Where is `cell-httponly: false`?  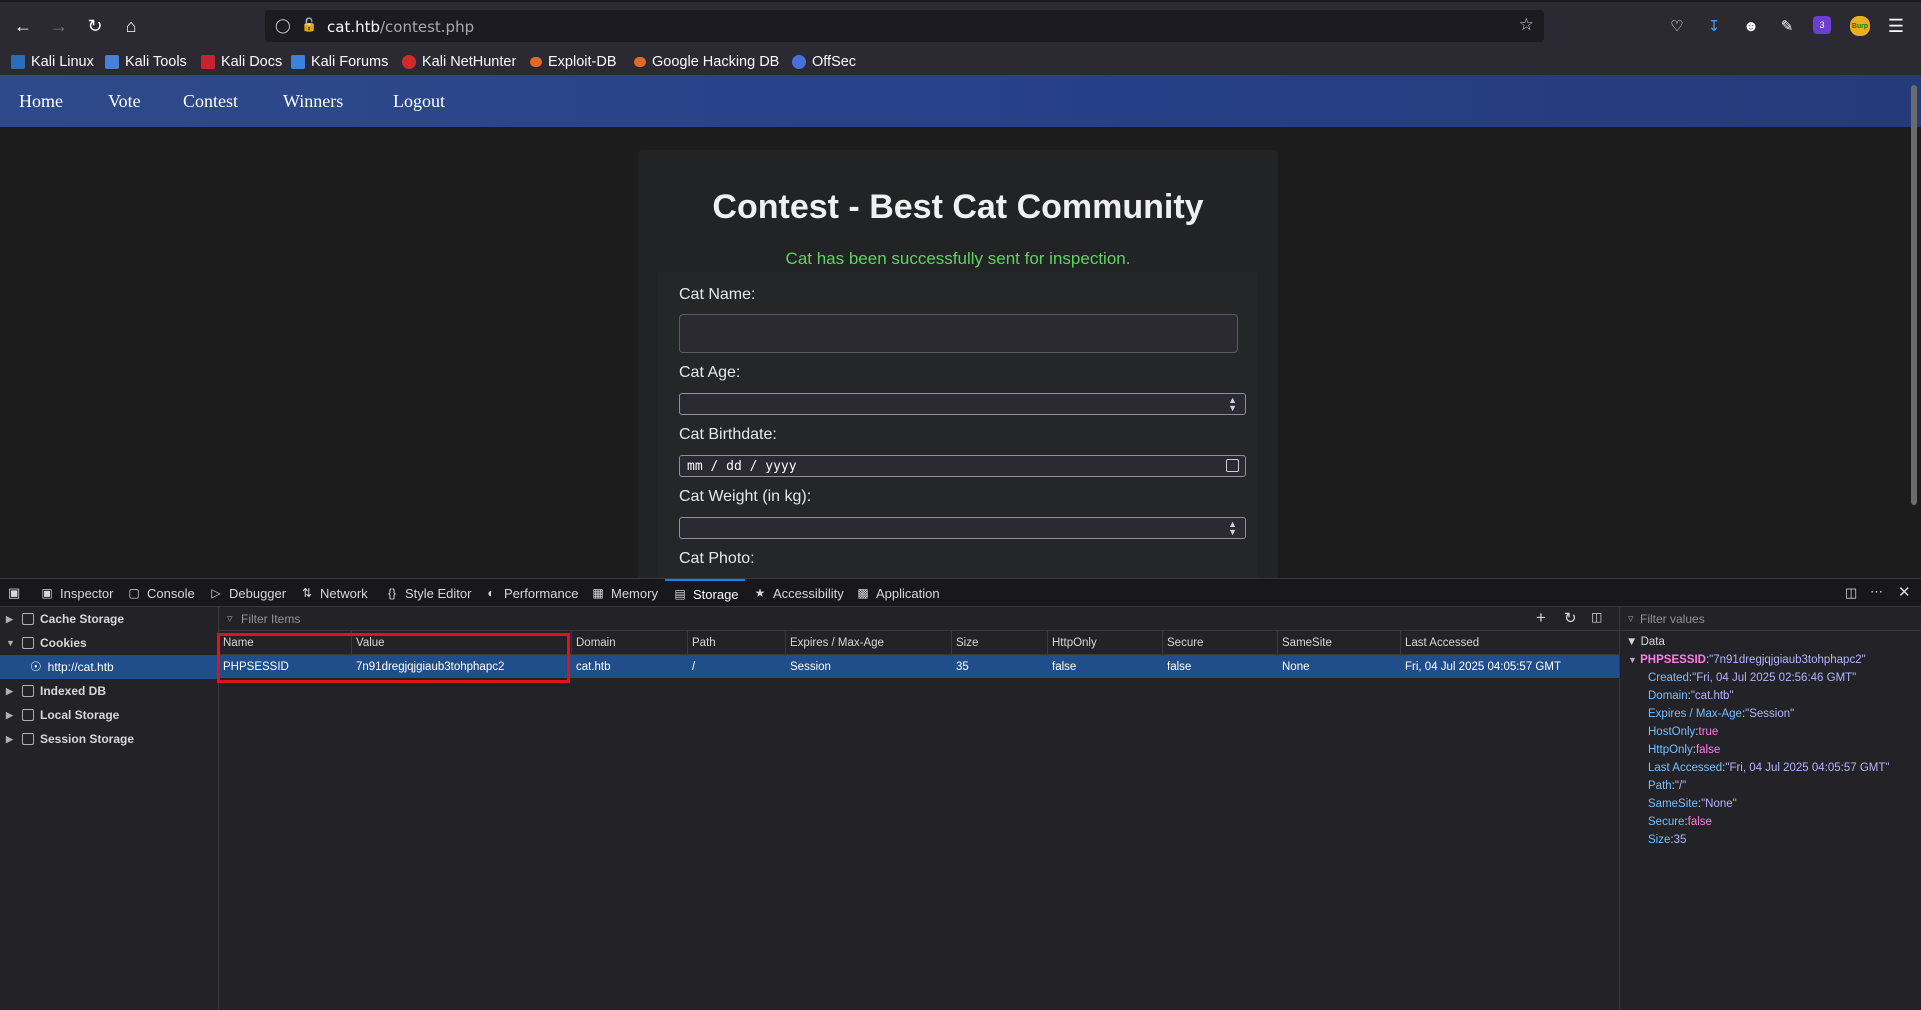
cell-httponly: false is located at coordinates (1062, 666).